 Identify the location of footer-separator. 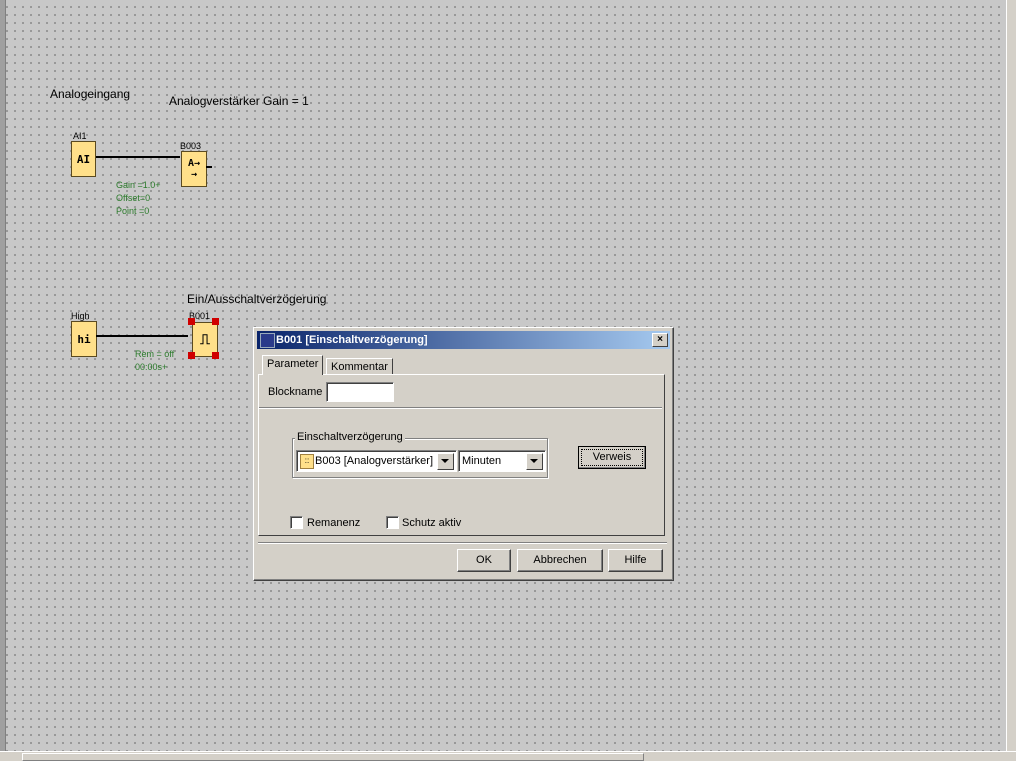
(462, 543).